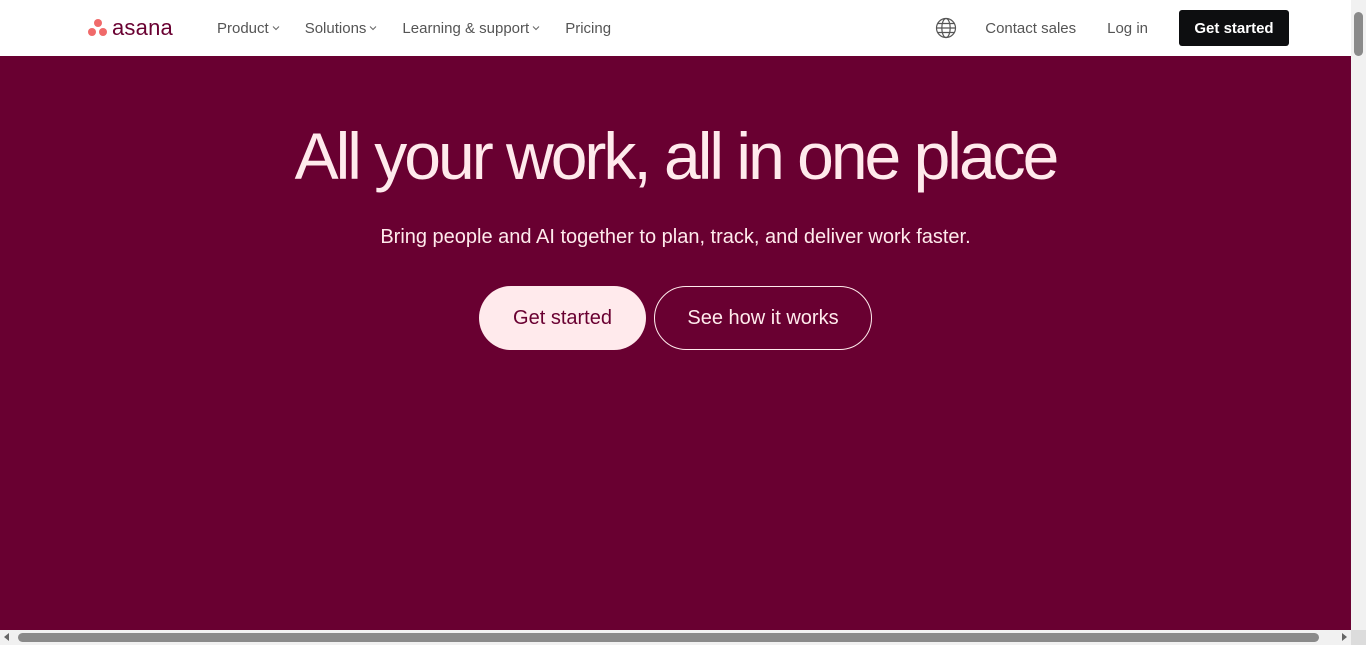  I want to click on header-actions: Contact sales Log in Get started, so click(1112, 28).